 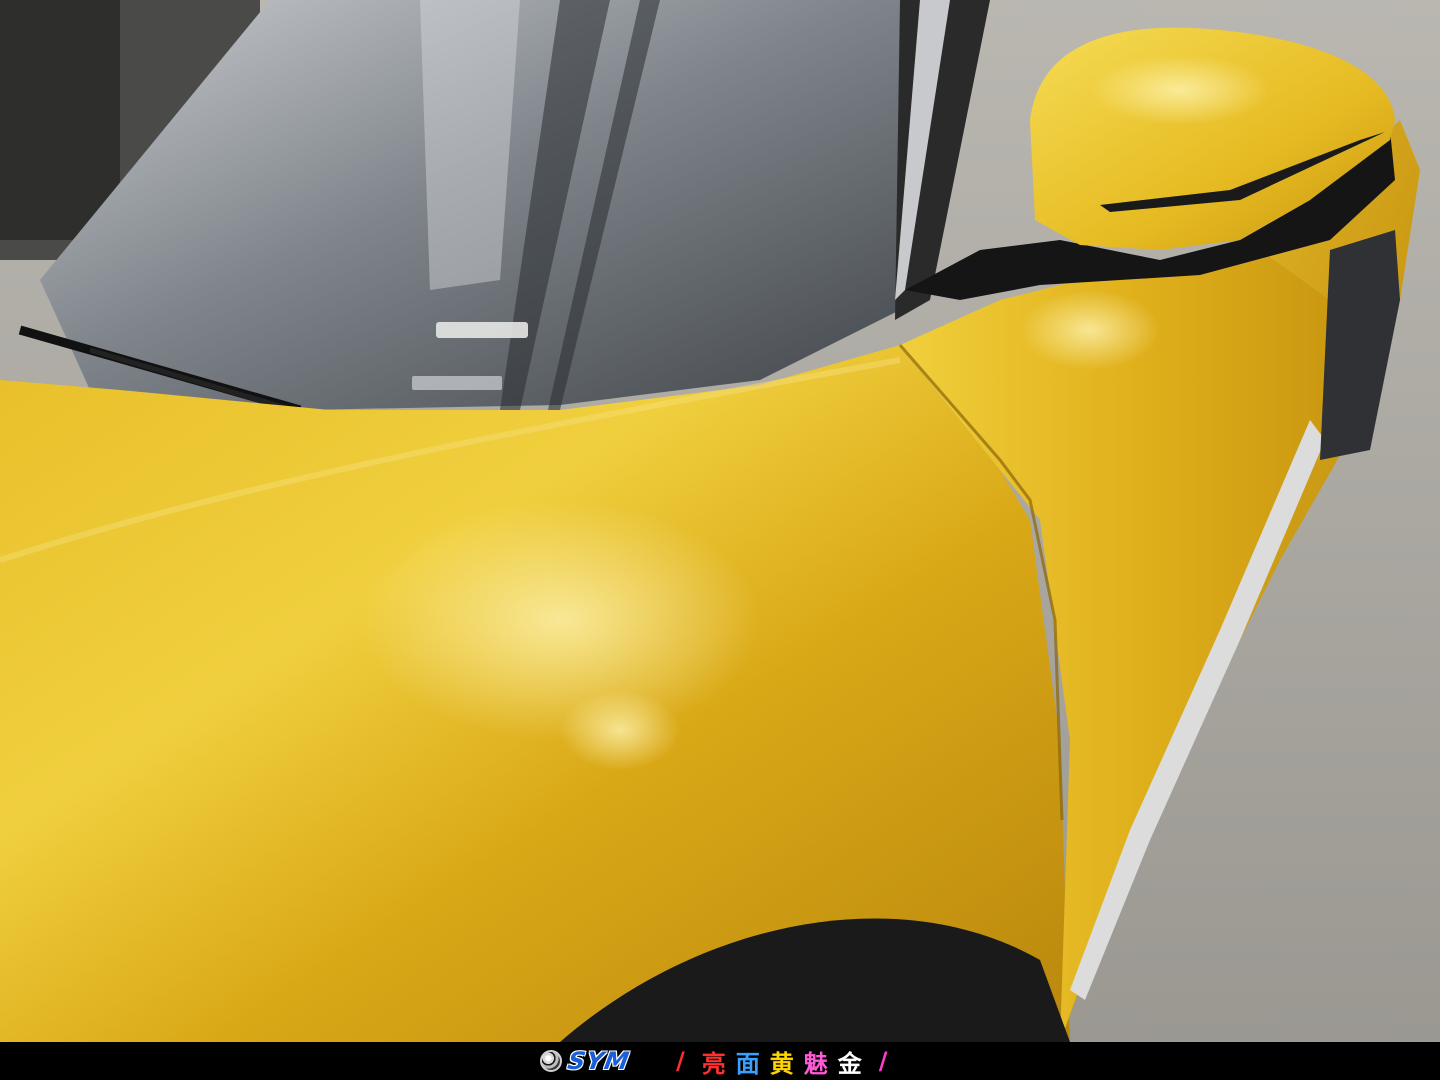 I want to click on brand-name: SYM, so click(x=599, y=1061).